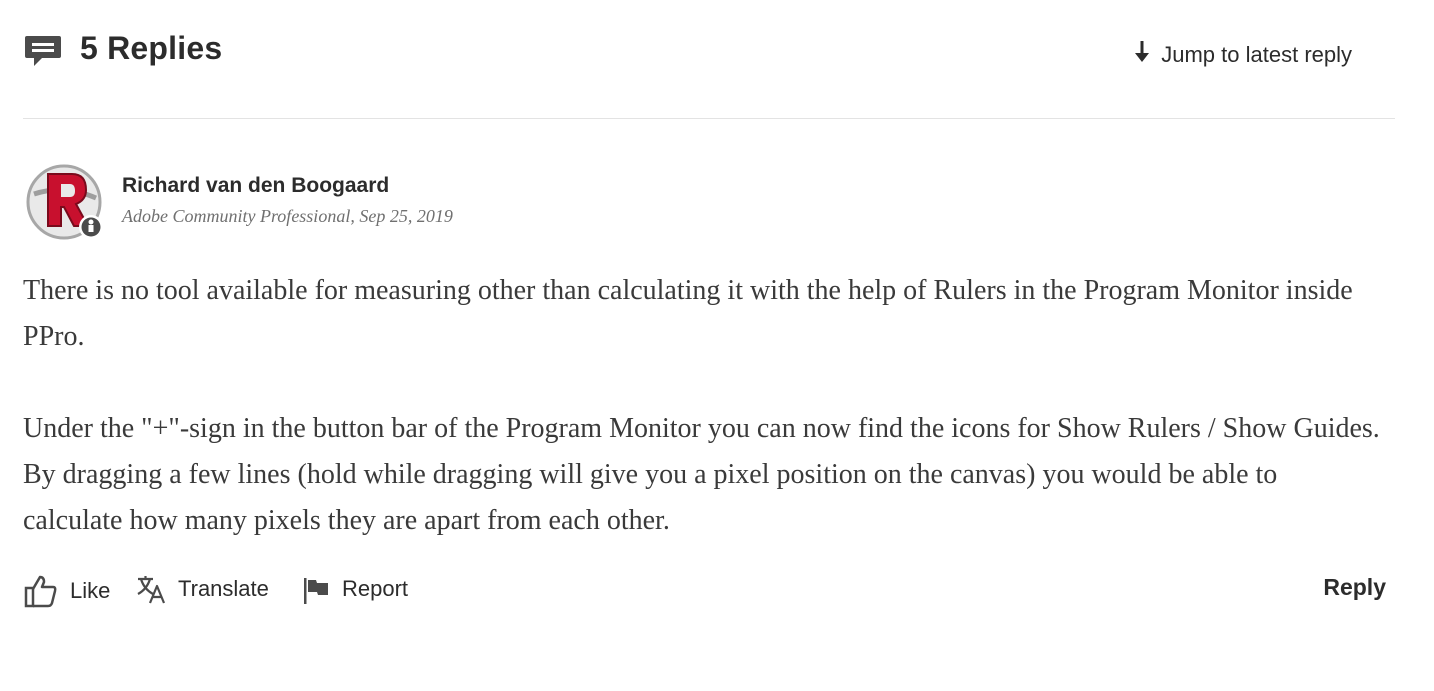 This screenshot has width=1434, height=691. What do you see at coordinates (67, 591) in the screenshot?
I see `like-button: Like` at bounding box center [67, 591].